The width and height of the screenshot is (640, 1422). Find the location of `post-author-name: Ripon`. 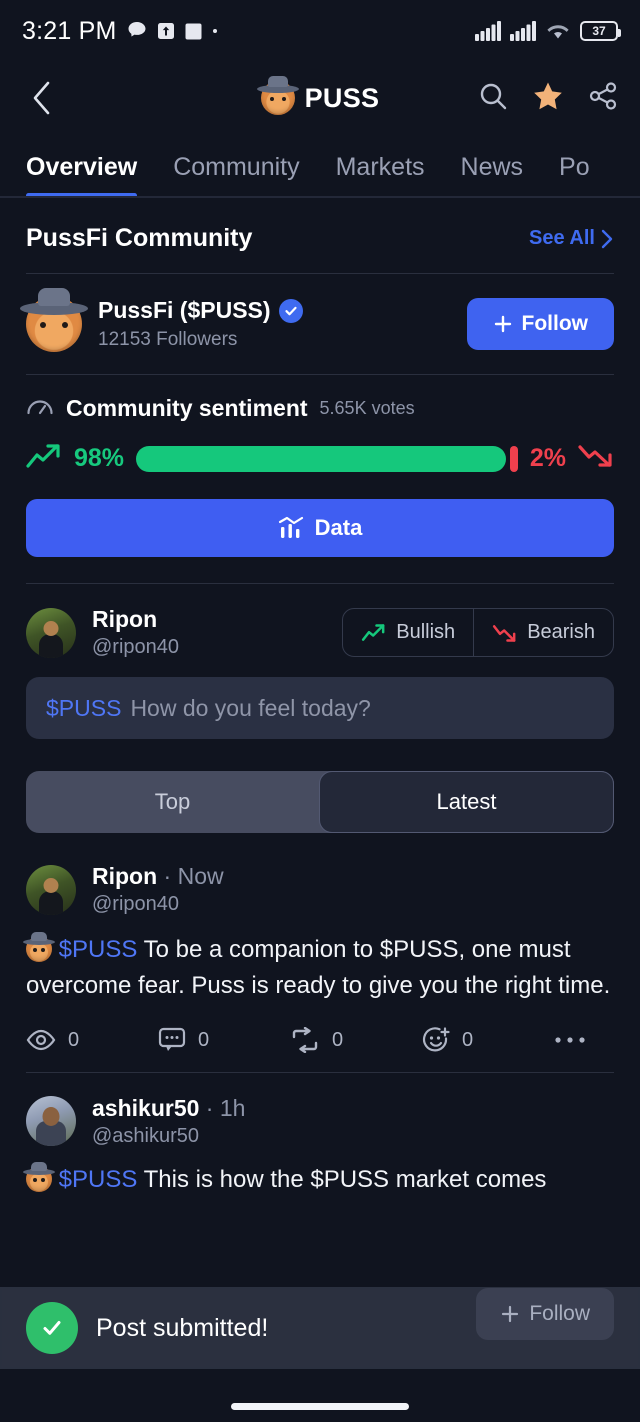

post-author-name: Ripon is located at coordinates (125, 876).